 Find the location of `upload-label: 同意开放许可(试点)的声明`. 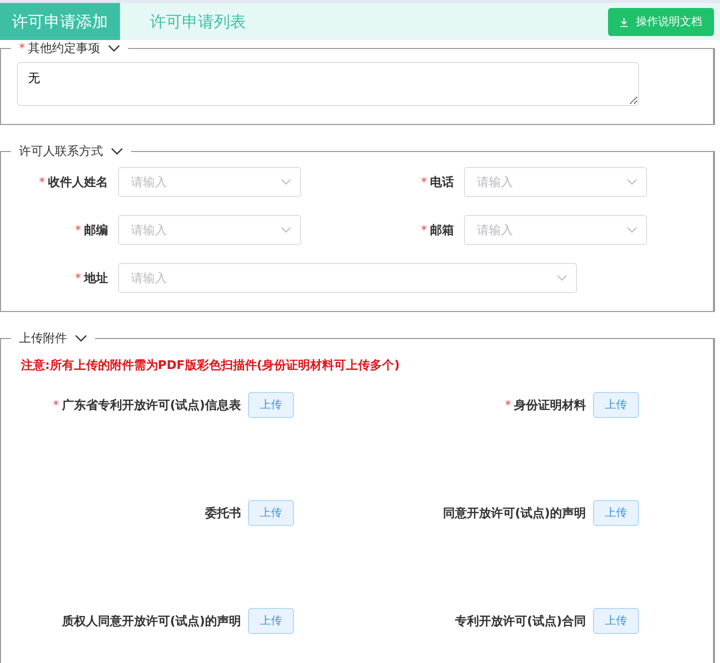

upload-label: 同意开放许可(试点)的声明 is located at coordinates (514, 513).